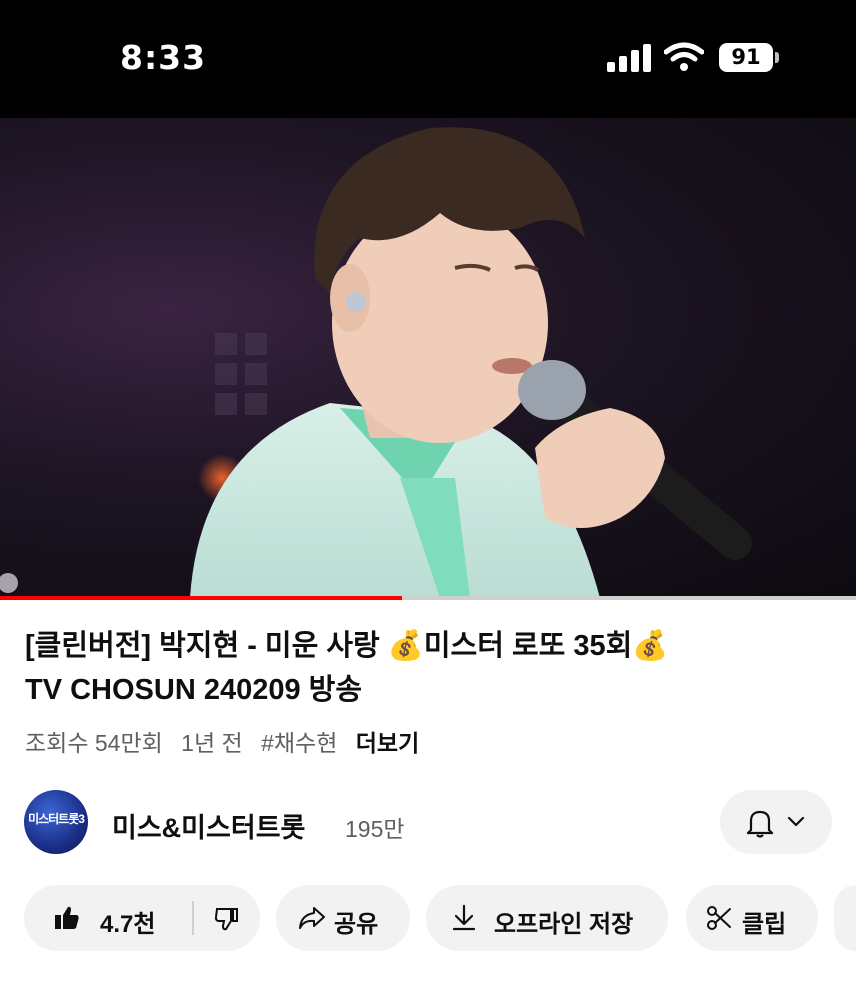 Image resolution: width=856 pixels, height=985 pixels. I want to click on status-bar: 8:33 91, so click(428, 59).